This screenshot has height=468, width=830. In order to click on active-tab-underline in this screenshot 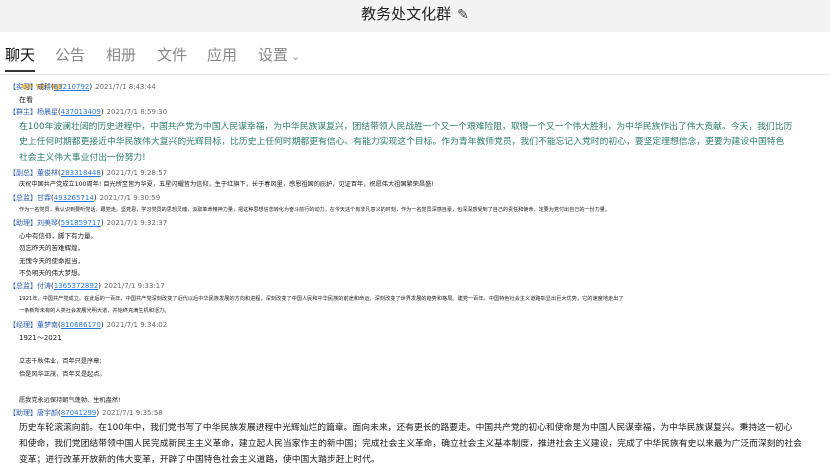, I will do `click(20, 71)`.